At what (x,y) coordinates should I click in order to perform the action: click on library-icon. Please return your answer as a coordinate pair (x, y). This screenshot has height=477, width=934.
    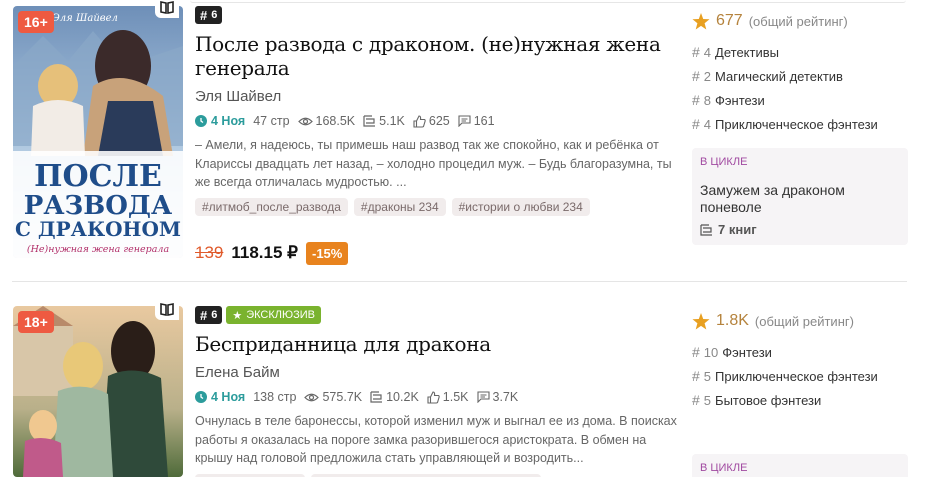
    Looking at the image, I should click on (369, 121).